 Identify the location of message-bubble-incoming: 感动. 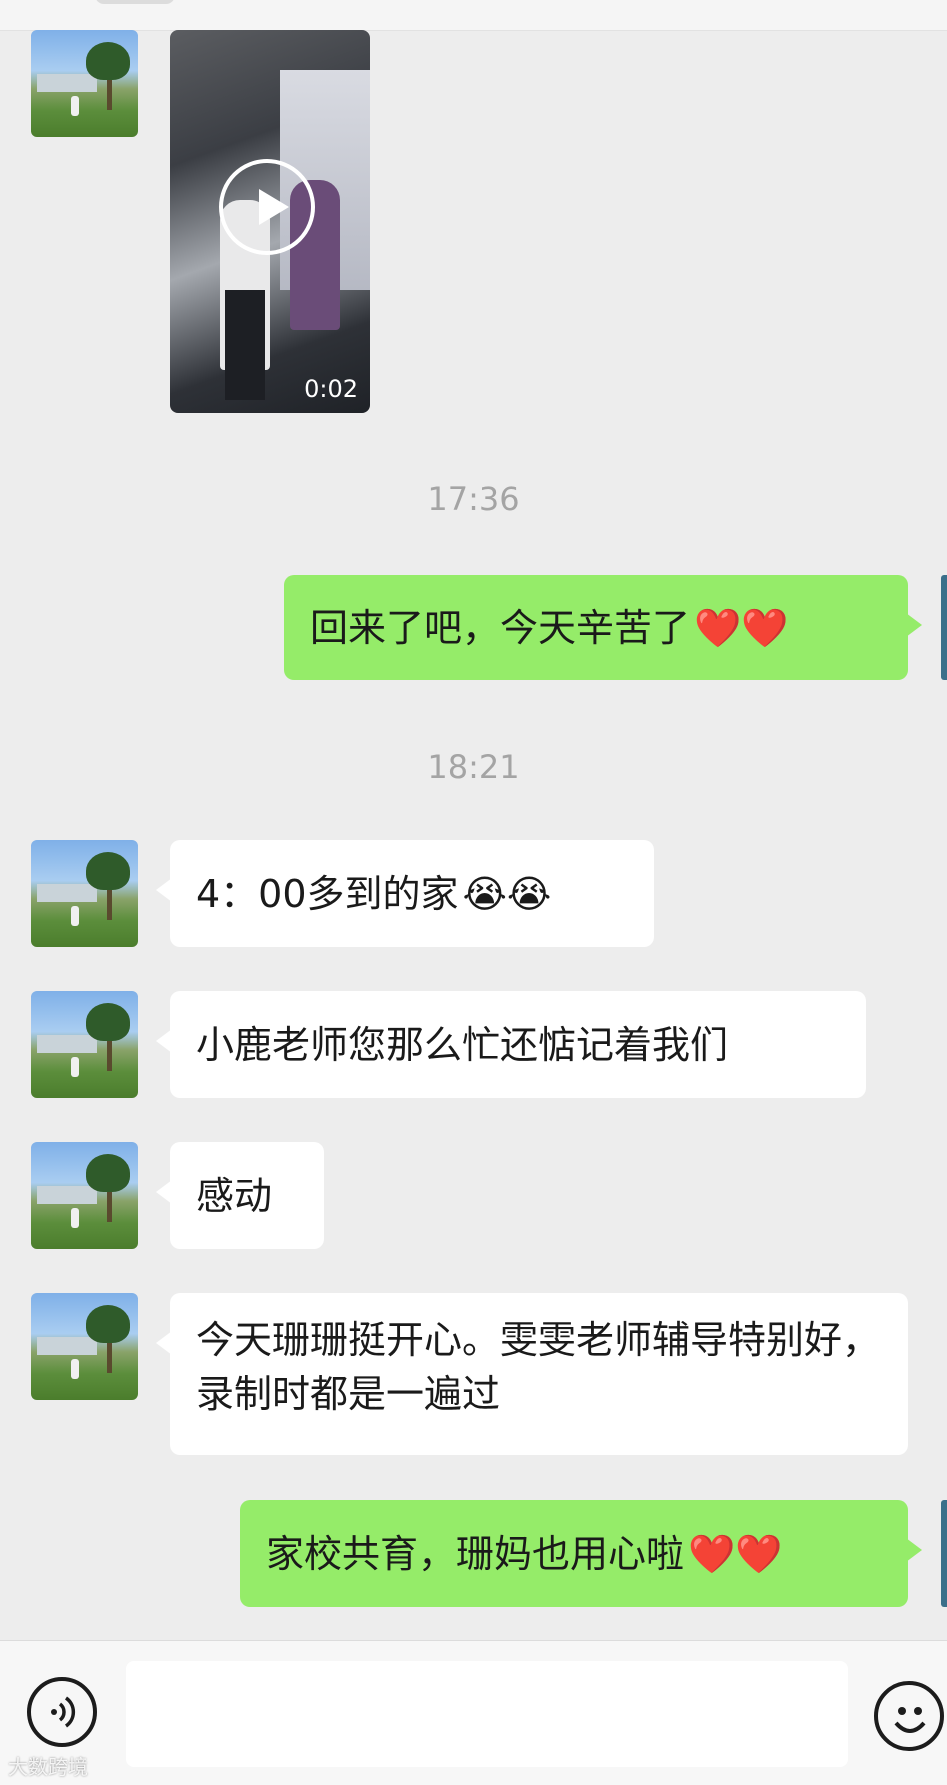
(240, 1195).